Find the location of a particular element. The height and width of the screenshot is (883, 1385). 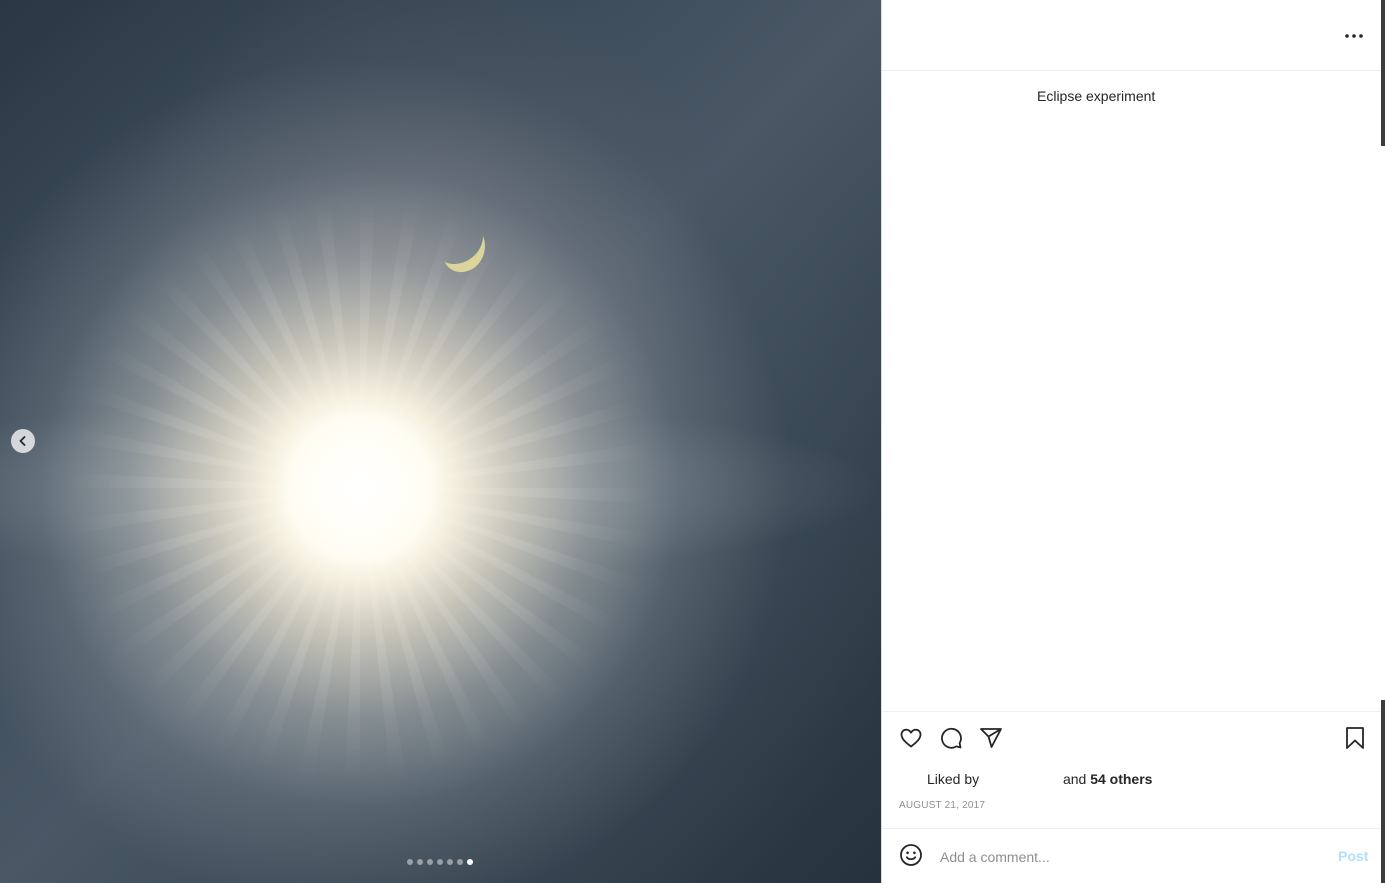

post-header is located at coordinates (1132, 35).